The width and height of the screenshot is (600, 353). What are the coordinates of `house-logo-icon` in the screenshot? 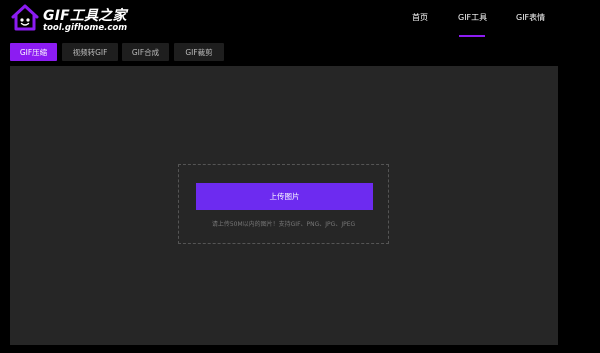 It's located at (25, 17).